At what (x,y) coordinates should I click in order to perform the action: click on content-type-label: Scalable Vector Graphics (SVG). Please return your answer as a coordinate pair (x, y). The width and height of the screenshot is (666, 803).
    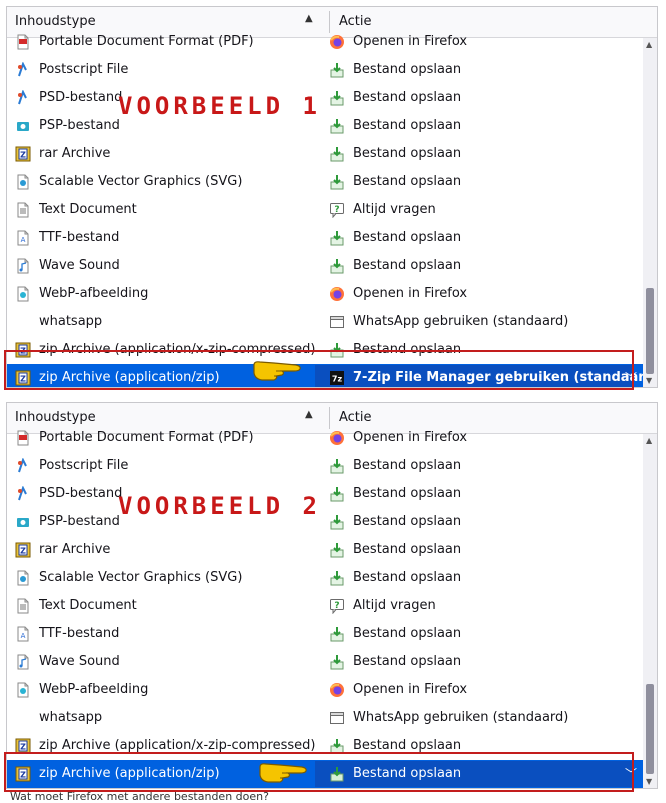
    Looking at the image, I should click on (141, 181).